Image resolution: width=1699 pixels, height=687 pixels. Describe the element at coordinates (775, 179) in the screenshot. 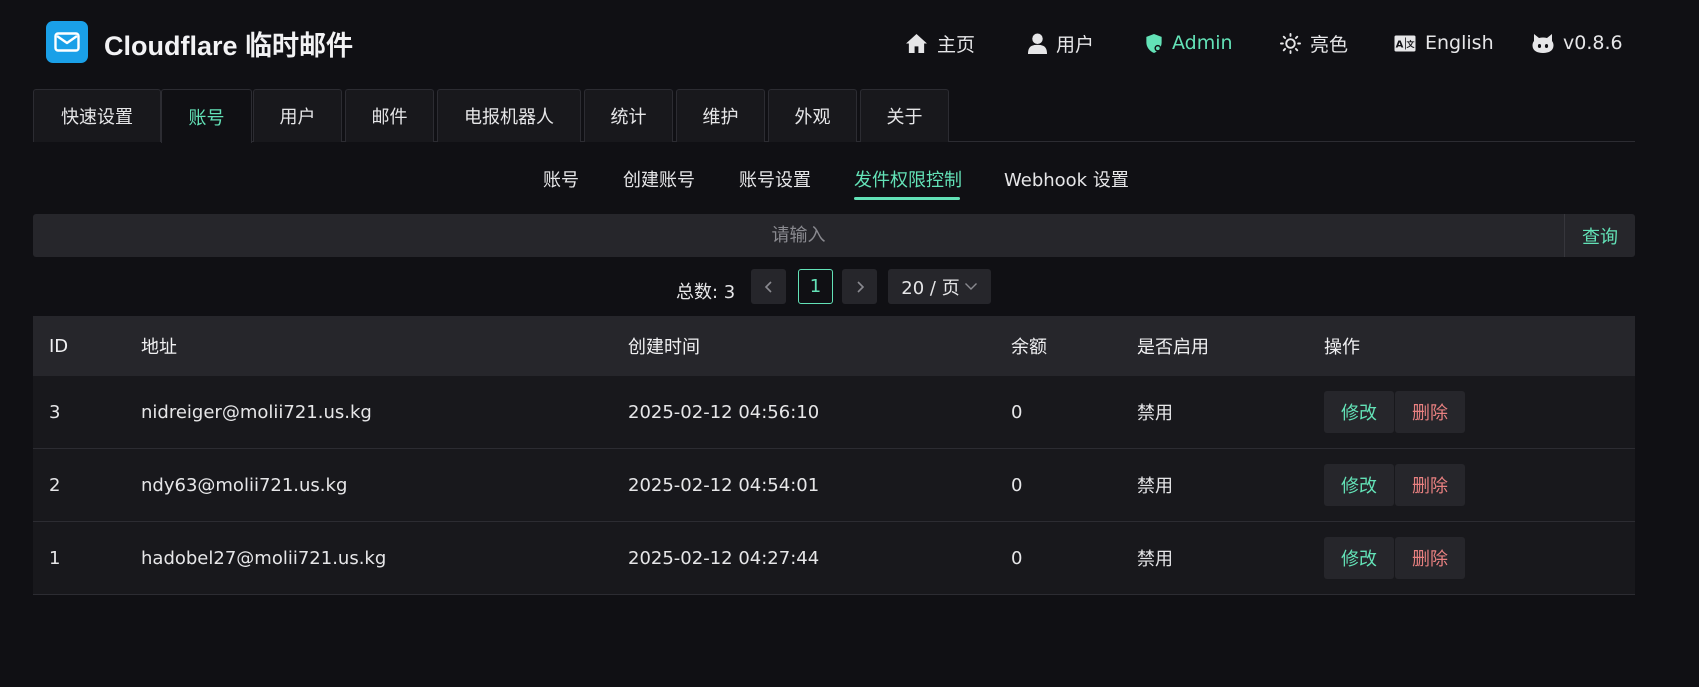

I see `subtab-account-settings: 账号设置` at that location.